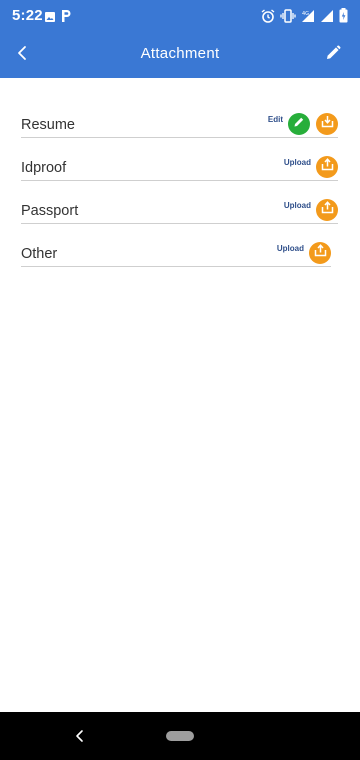 The width and height of the screenshot is (360, 760). Describe the element at coordinates (179, 210) in the screenshot. I see `attachment-row-passport: Passport Upload` at that location.